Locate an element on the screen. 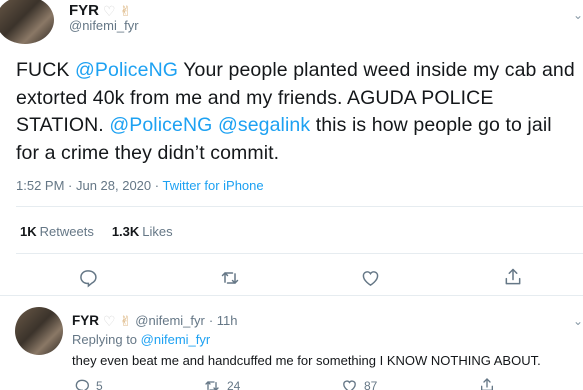 The height and width of the screenshot is (390, 583). reply-author-handle: @nifemi_fyr is located at coordinates (170, 320).